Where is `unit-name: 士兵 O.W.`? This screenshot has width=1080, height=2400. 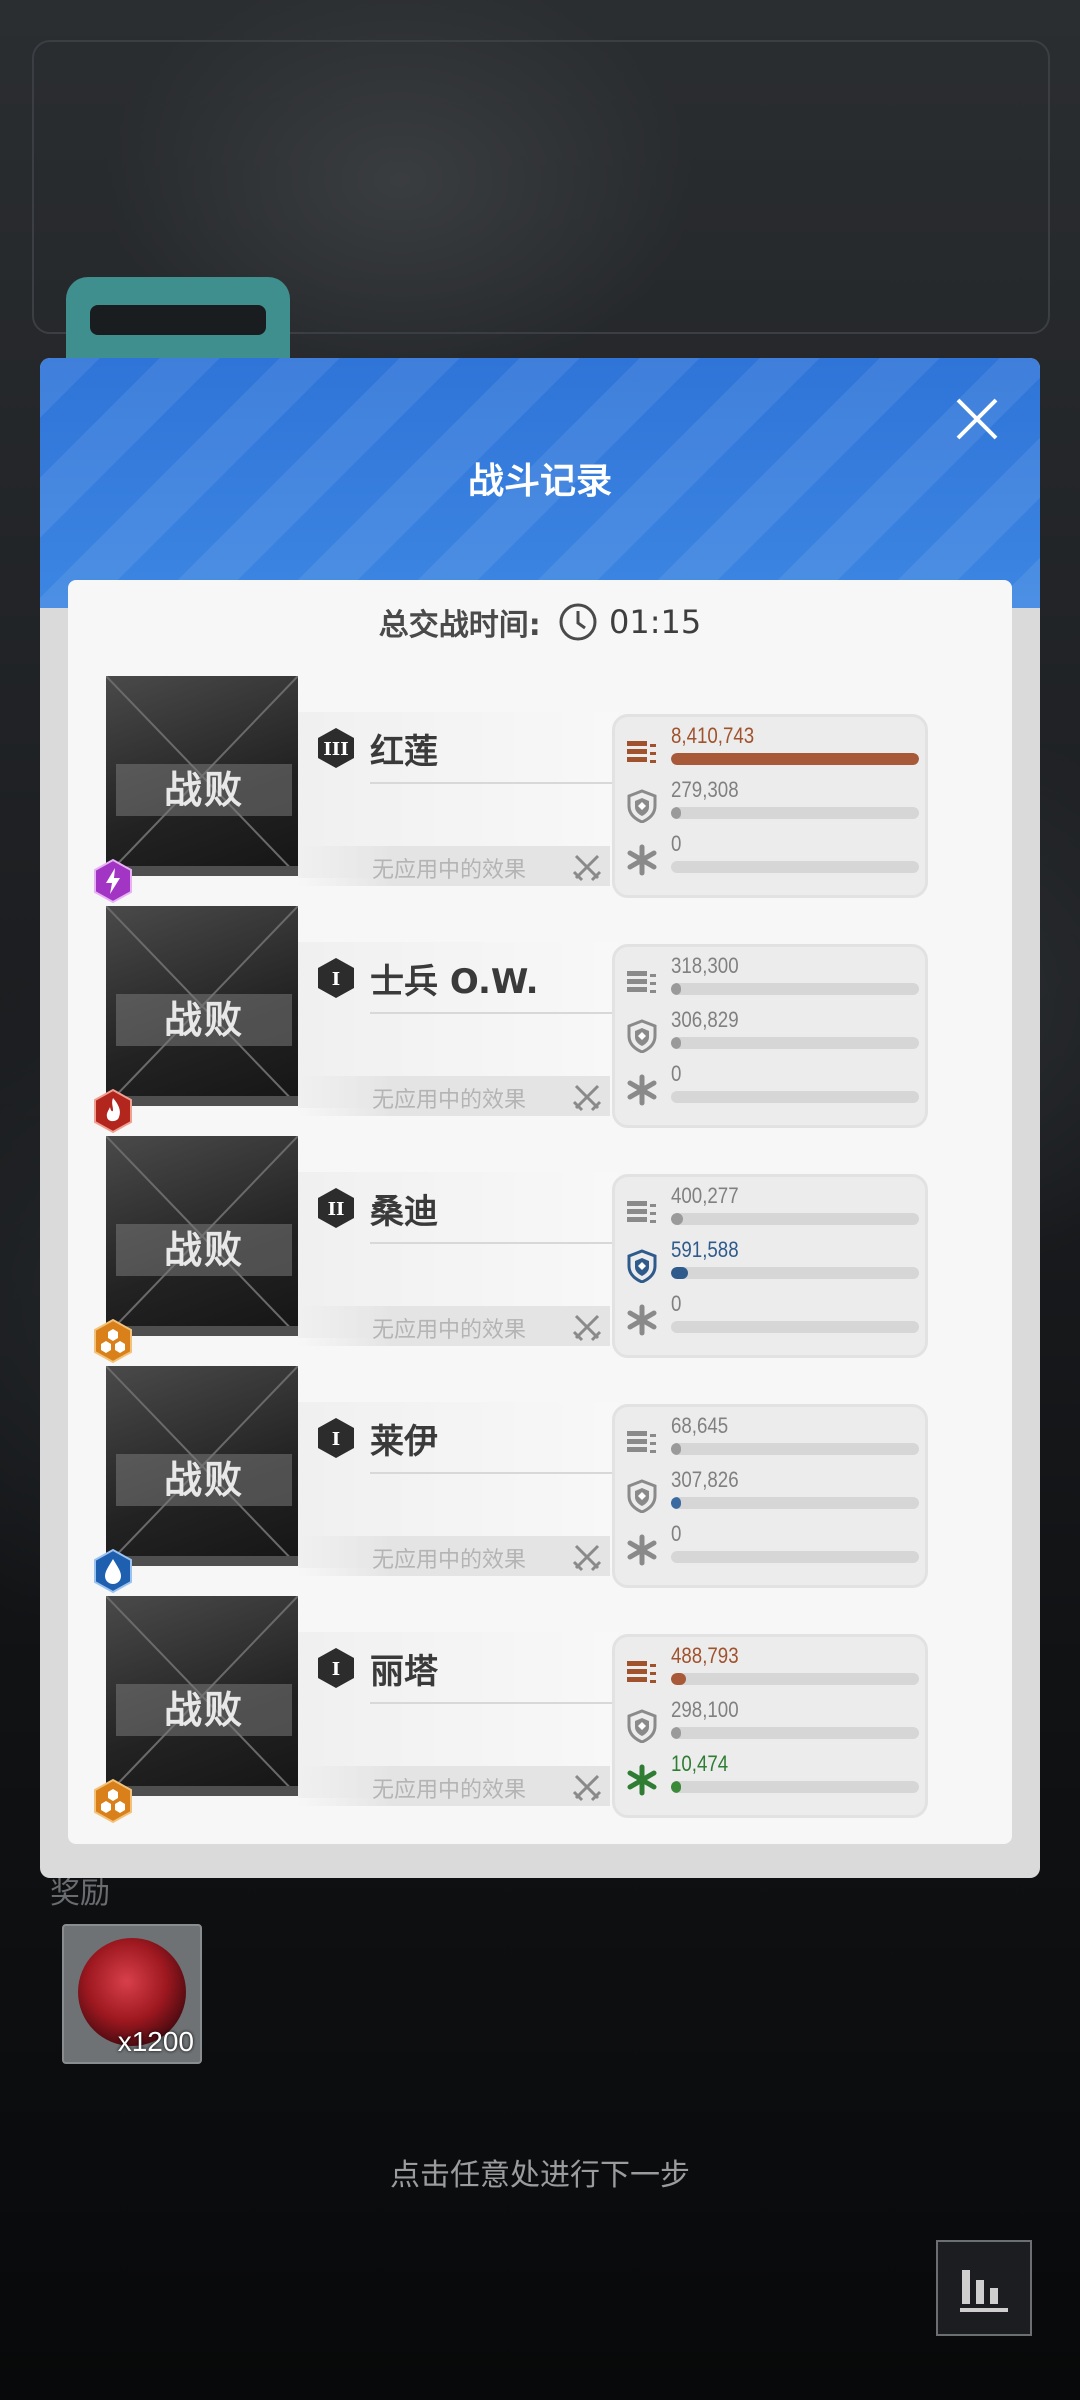
unit-name: 士兵 O.W. is located at coordinates (454, 982).